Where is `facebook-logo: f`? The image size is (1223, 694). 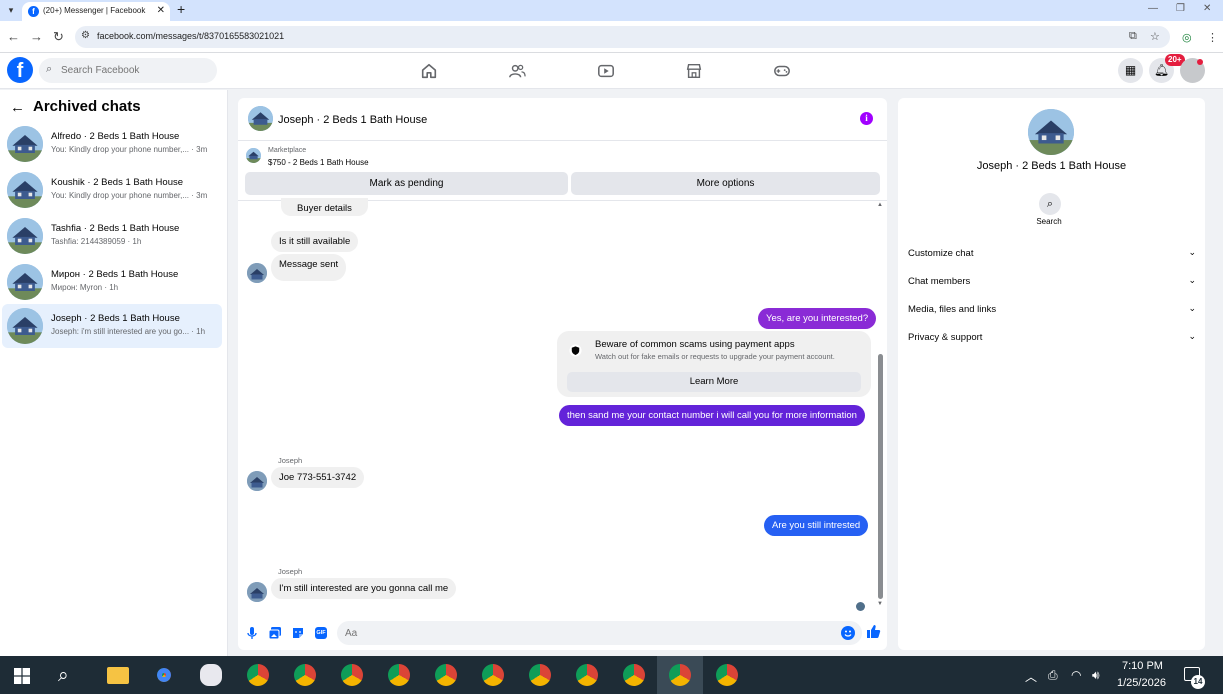 facebook-logo: f is located at coordinates (20, 70).